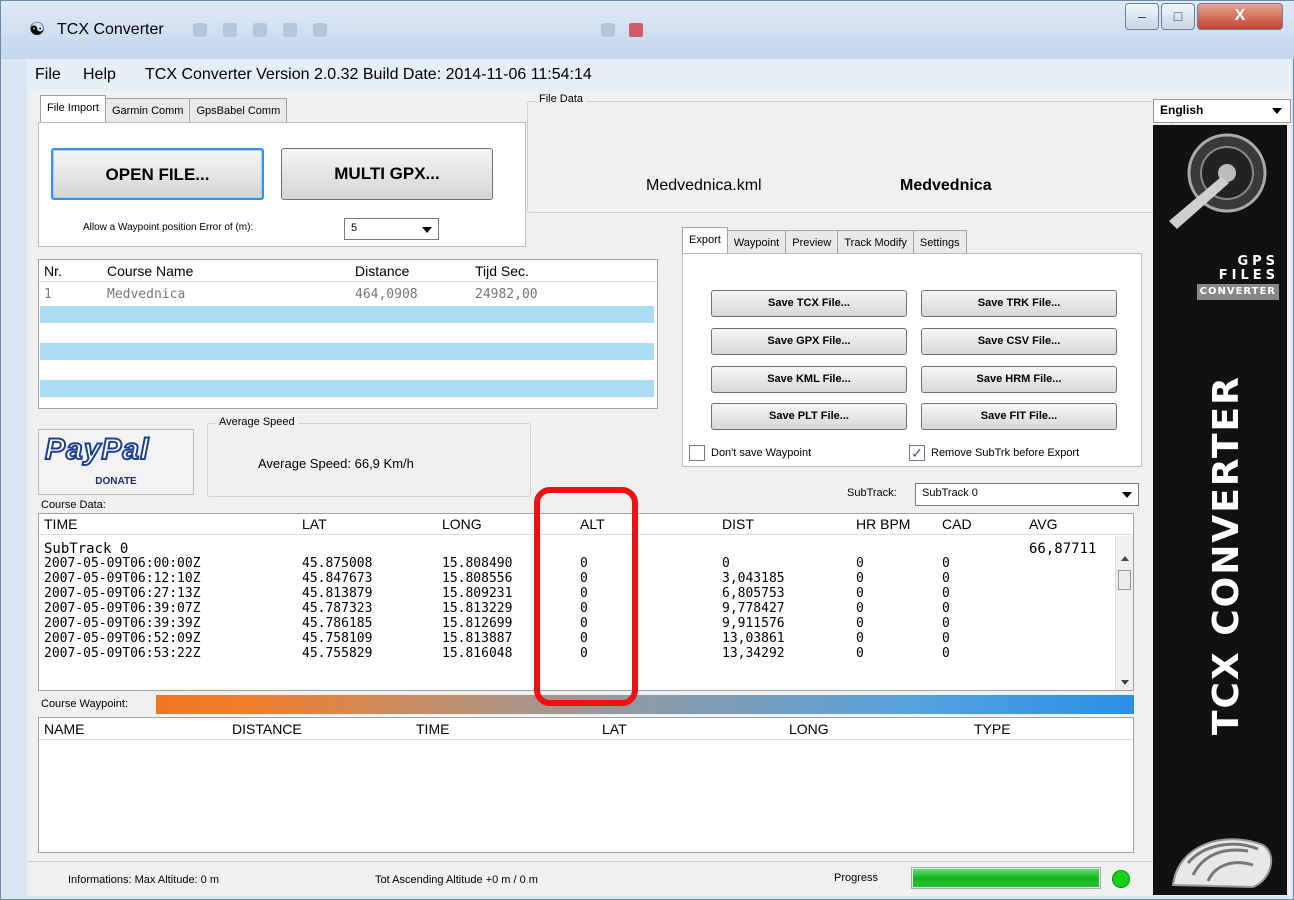  What do you see at coordinates (753, 623) in the screenshot?
I see `dist-cell: 9,911576` at bounding box center [753, 623].